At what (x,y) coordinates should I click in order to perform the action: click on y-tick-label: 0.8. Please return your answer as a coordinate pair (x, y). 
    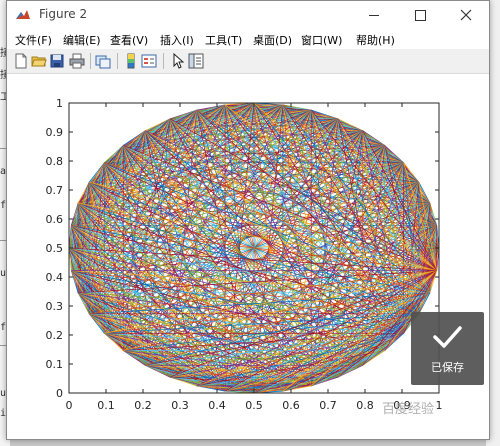
    Looking at the image, I should click on (55, 161).